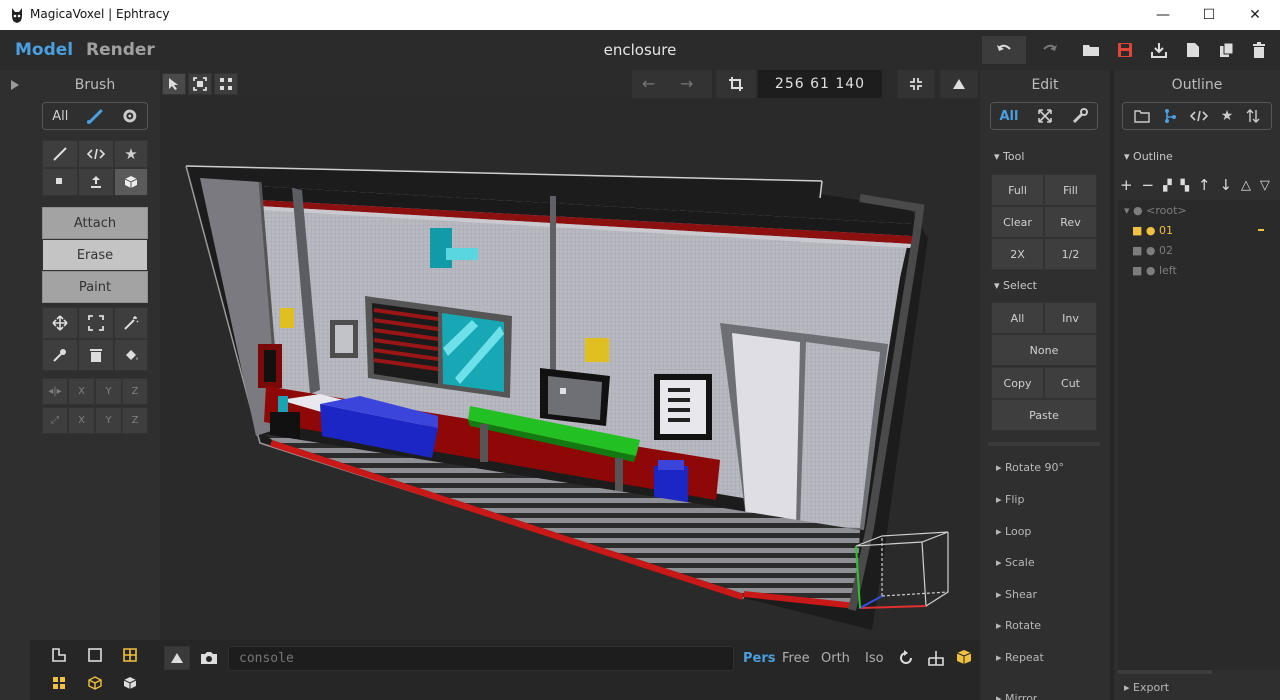 The width and height of the screenshot is (1280, 700). I want to click on tool-full-button: Full, so click(1017, 190).